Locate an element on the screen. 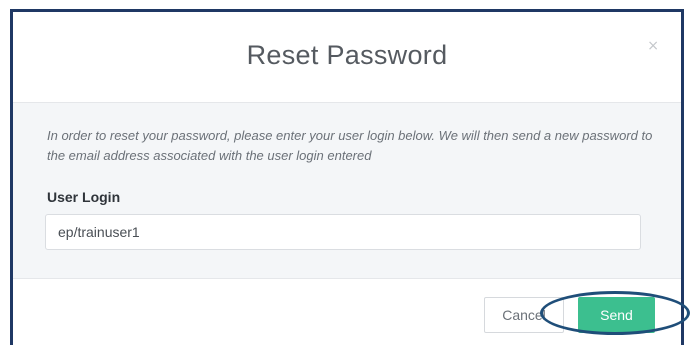  user-login-input is located at coordinates (343, 232).